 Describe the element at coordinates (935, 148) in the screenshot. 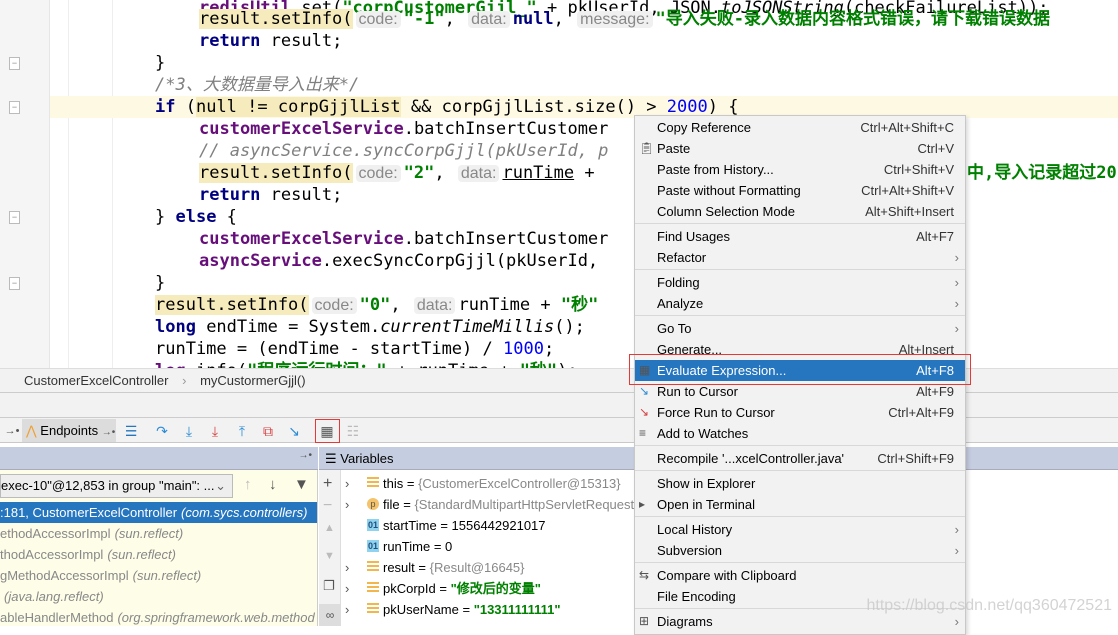

I see `menu-item-shortcut: Ctrl+V` at that location.